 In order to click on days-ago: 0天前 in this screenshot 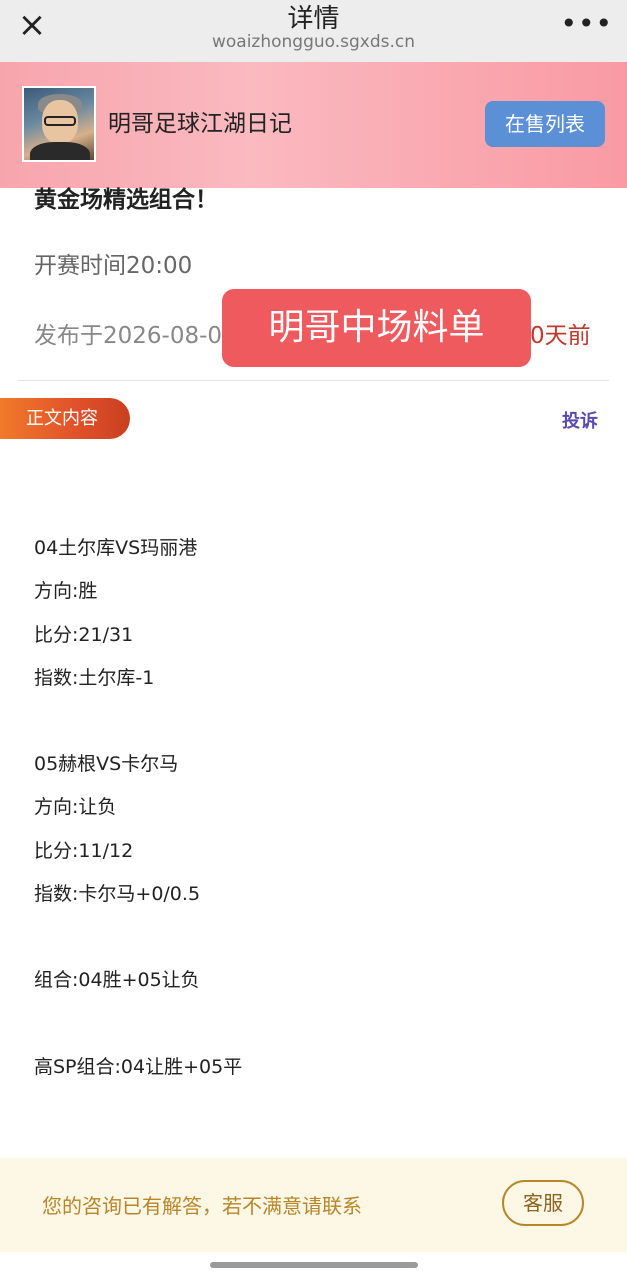, I will do `click(560, 336)`.